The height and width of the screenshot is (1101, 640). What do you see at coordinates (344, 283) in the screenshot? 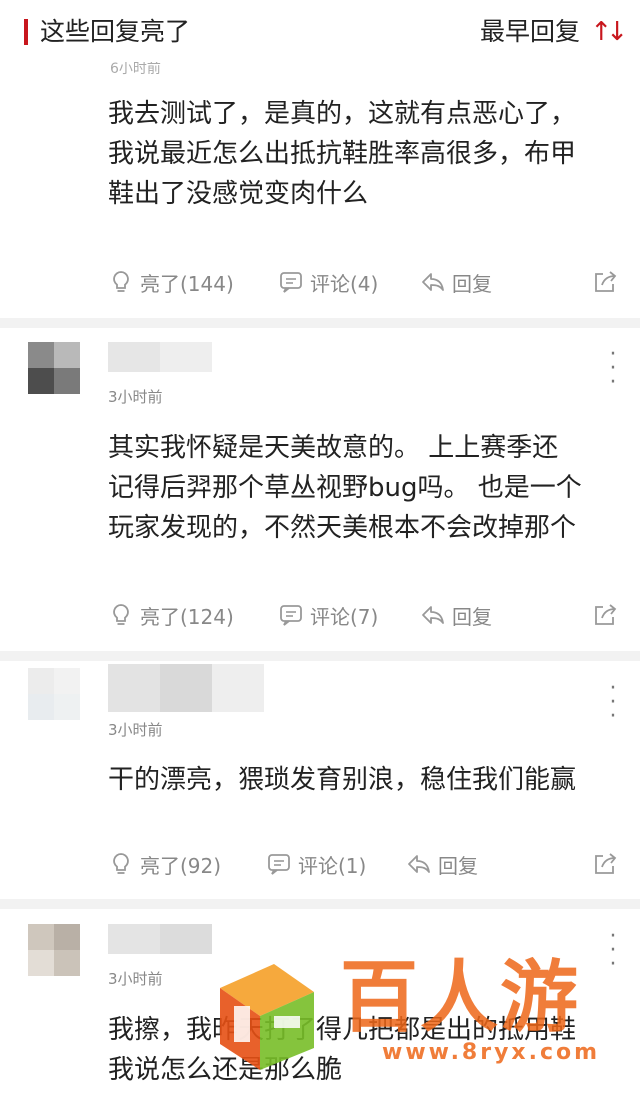
I see `comment-count: 评论(4)` at bounding box center [344, 283].